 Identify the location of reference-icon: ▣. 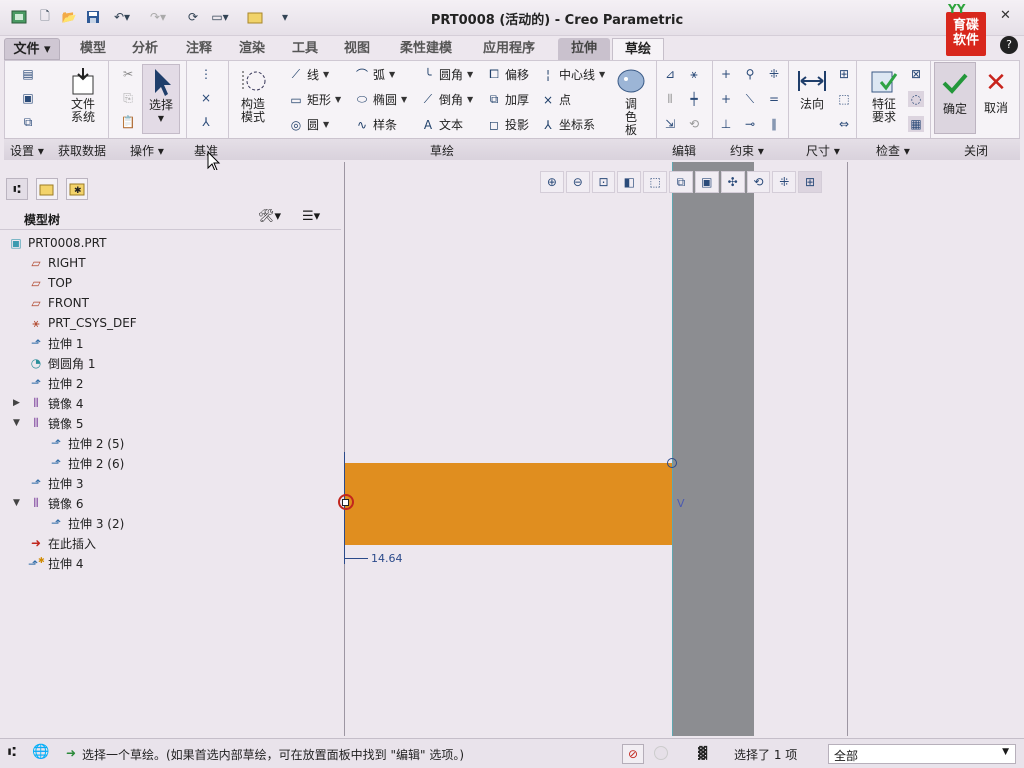
(28, 98).